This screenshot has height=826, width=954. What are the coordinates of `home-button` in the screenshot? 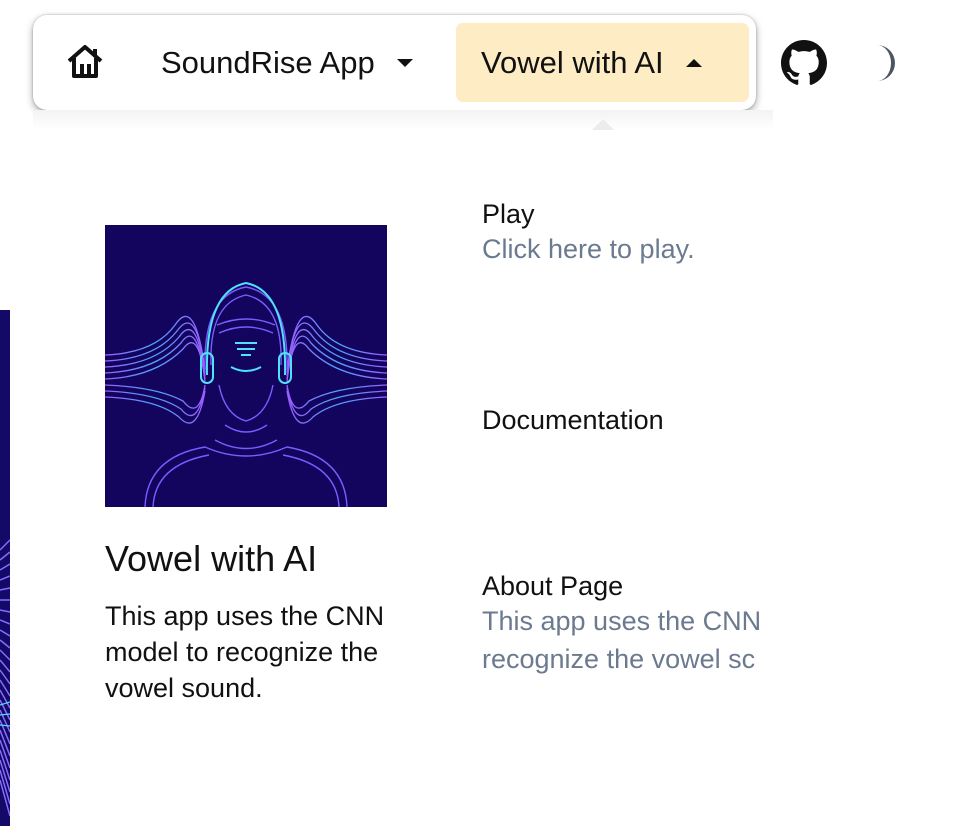 It's located at (88, 63).